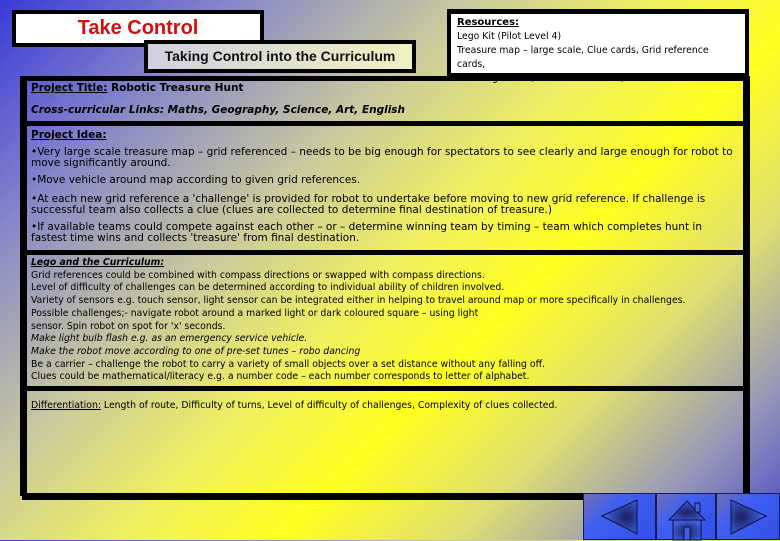 The image size is (780, 541). What do you see at coordinates (66, 405) in the screenshot?
I see `differentiation-label: Differentiation:` at bounding box center [66, 405].